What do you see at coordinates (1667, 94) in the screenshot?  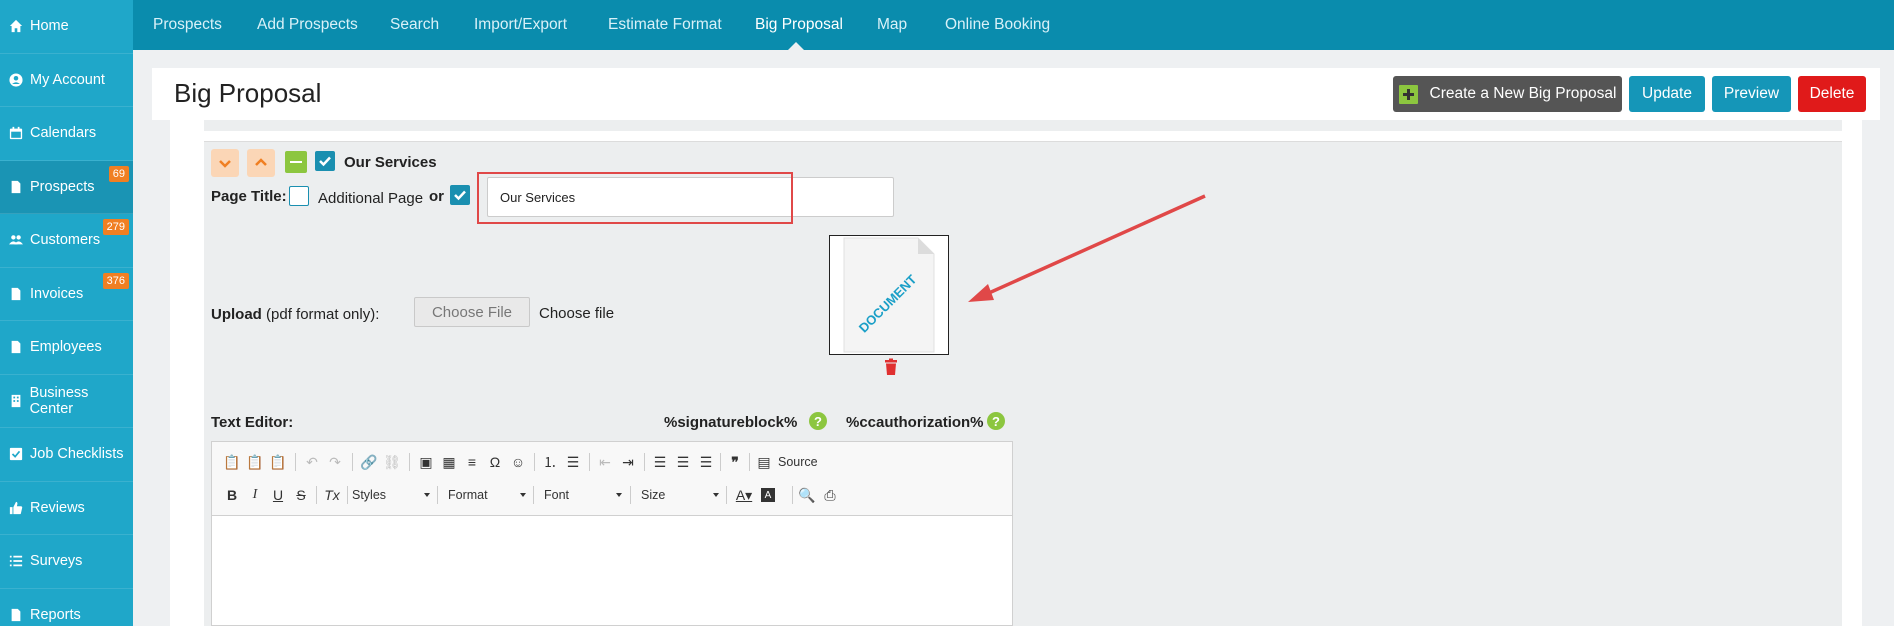 I see `update-button: Update` at bounding box center [1667, 94].